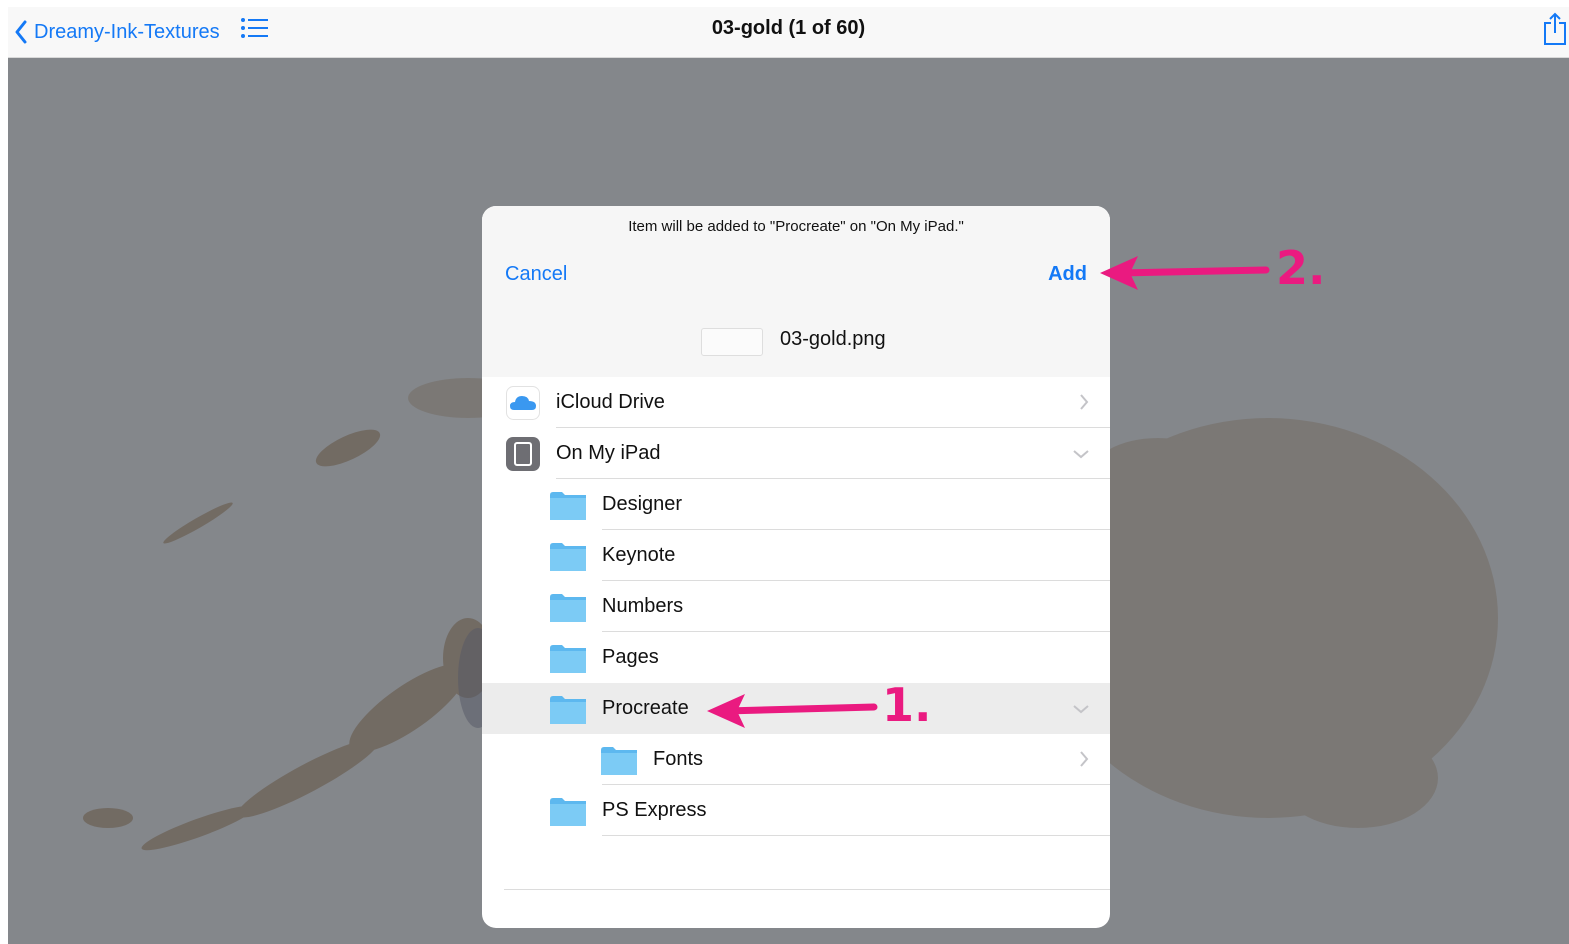 The height and width of the screenshot is (944, 1569). Describe the element at coordinates (796, 453) in the screenshot. I see `location-row-on-my-ipad: On My iPad` at that location.